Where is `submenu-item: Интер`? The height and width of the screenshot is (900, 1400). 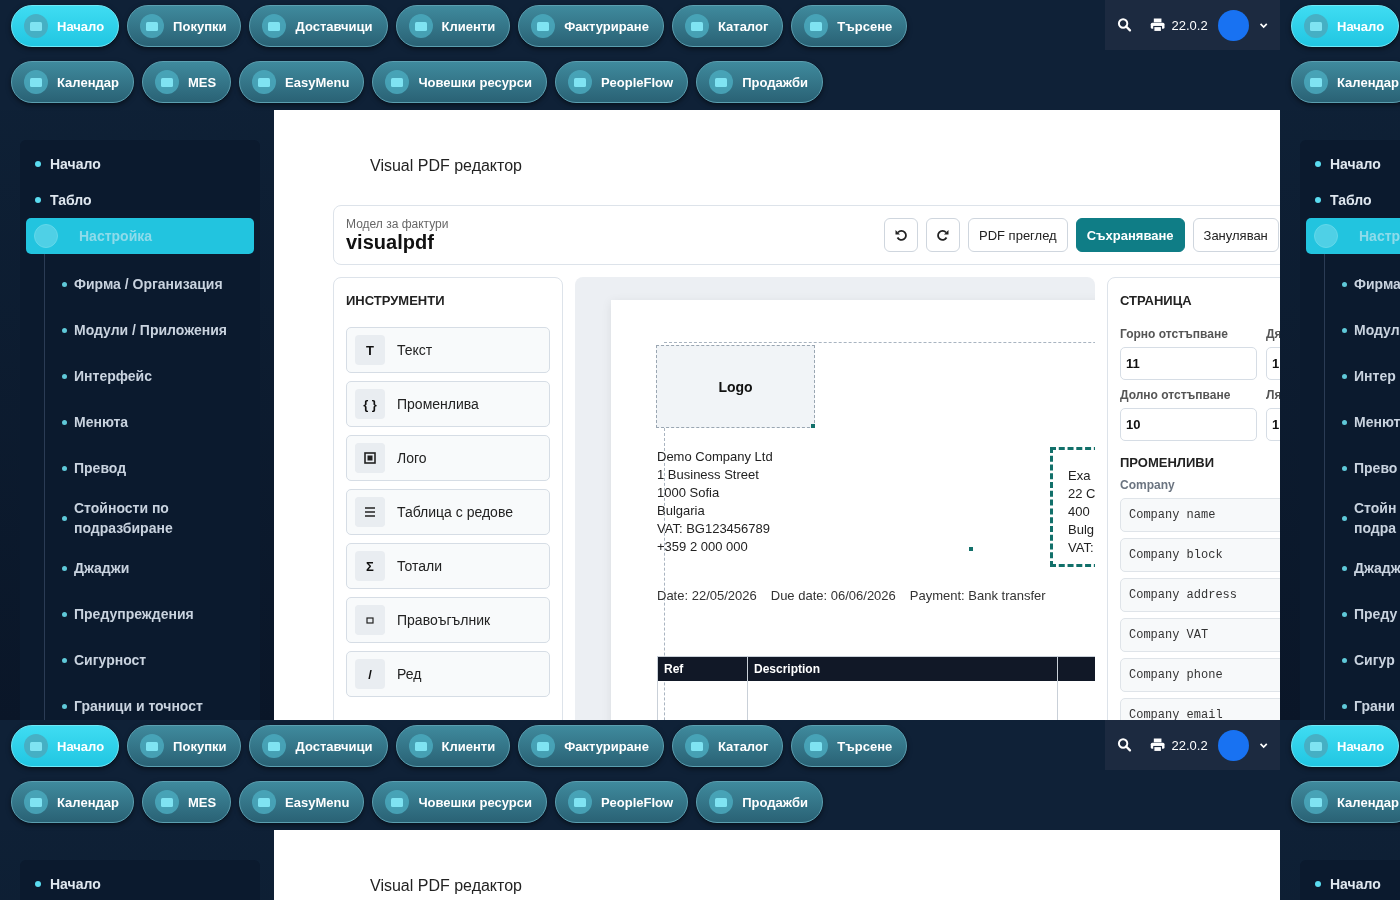 submenu-item: Интер is located at coordinates (1362, 376).